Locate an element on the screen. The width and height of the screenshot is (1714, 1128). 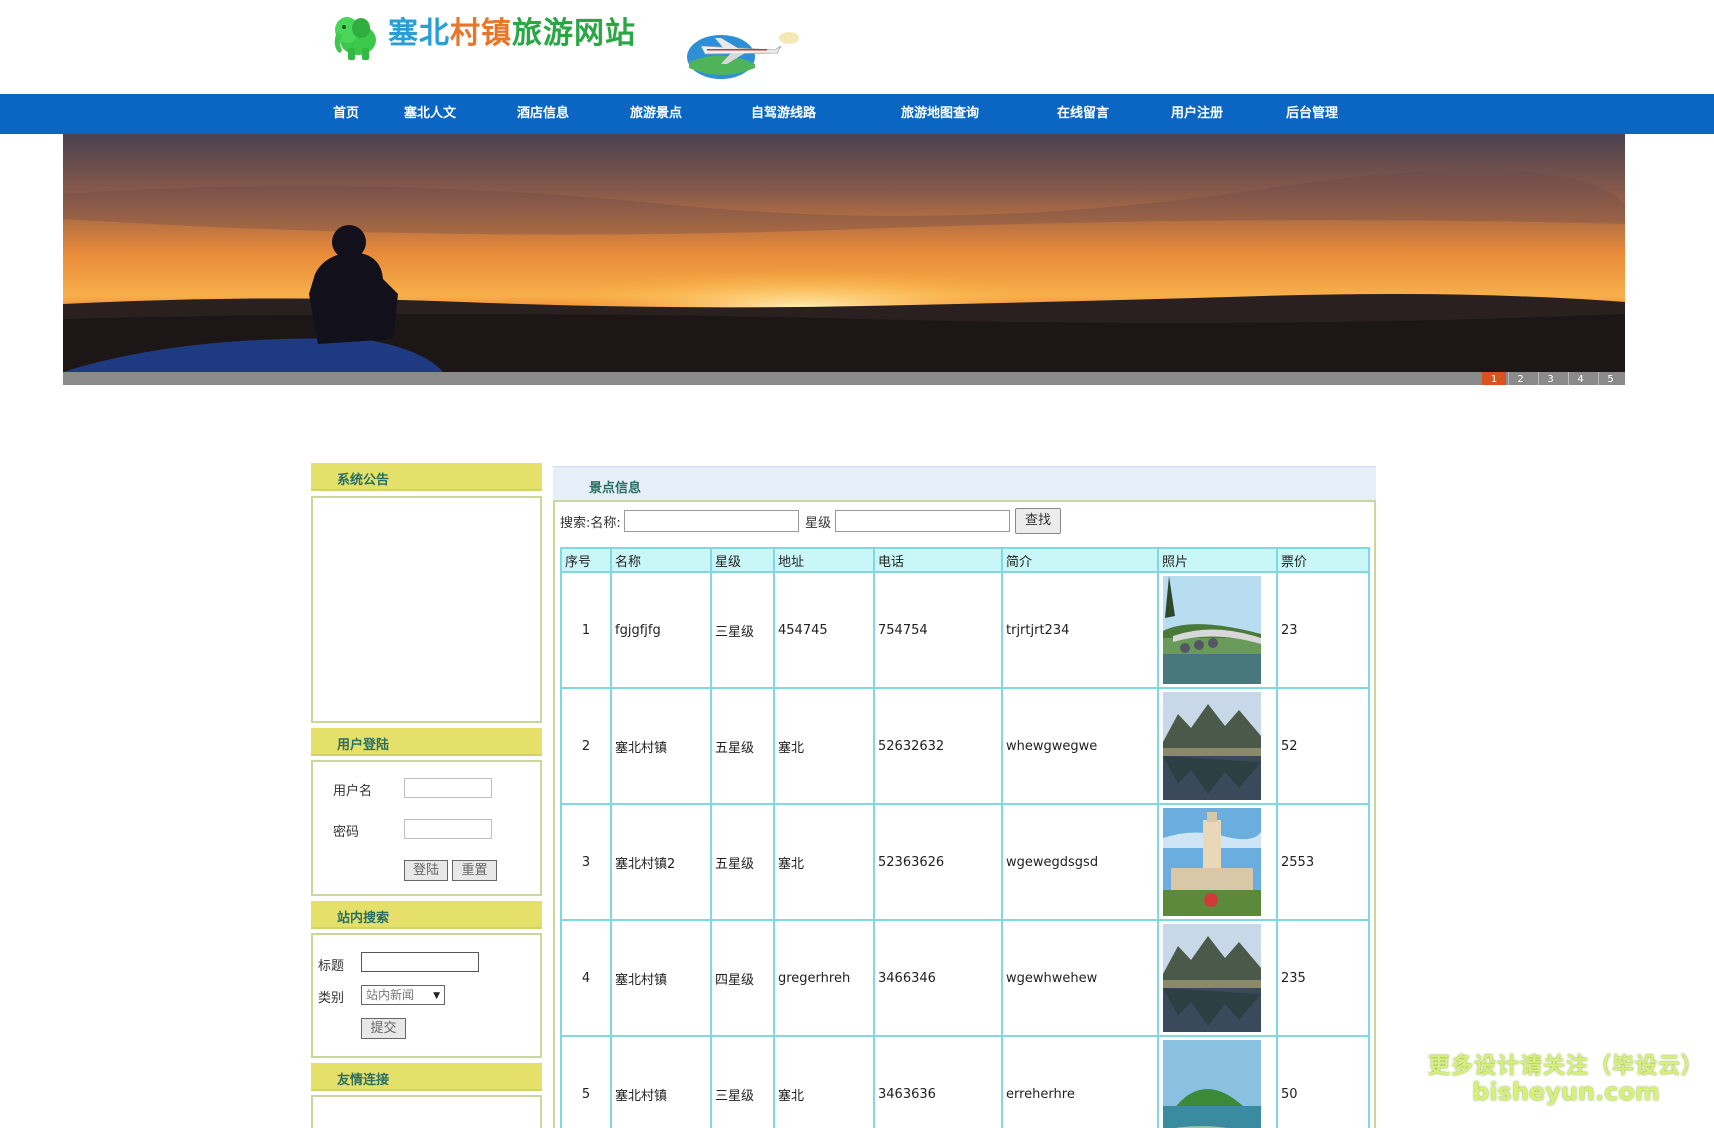
nav-register: 用户注册 is located at coordinates (1197, 114).